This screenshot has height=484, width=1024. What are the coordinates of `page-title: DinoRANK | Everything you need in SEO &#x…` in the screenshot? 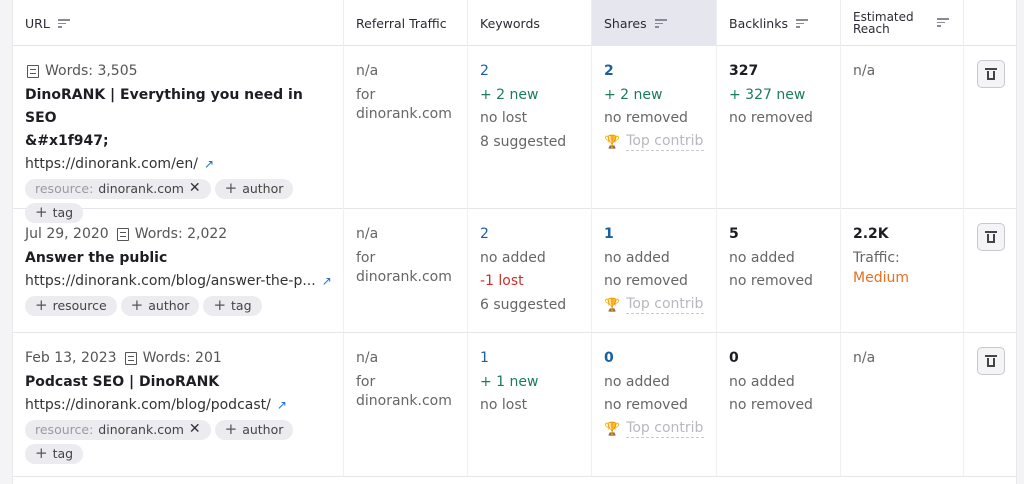 It's located at (164, 117).